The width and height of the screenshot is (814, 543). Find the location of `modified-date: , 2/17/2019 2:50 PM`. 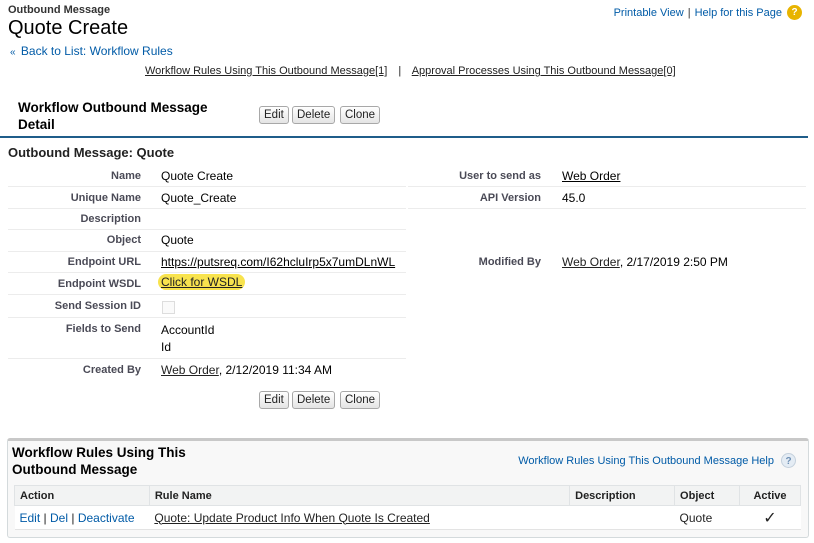

modified-date: , 2/17/2019 2:50 PM is located at coordinates (673, 262).